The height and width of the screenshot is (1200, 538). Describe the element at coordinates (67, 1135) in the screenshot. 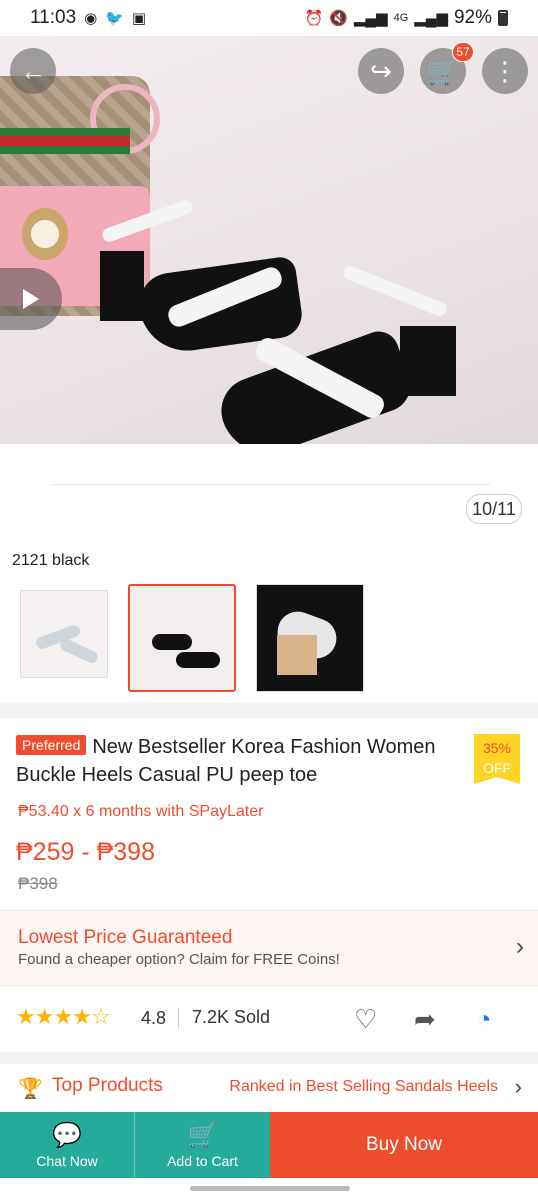

I see `chat-icon: 💬` at that location.